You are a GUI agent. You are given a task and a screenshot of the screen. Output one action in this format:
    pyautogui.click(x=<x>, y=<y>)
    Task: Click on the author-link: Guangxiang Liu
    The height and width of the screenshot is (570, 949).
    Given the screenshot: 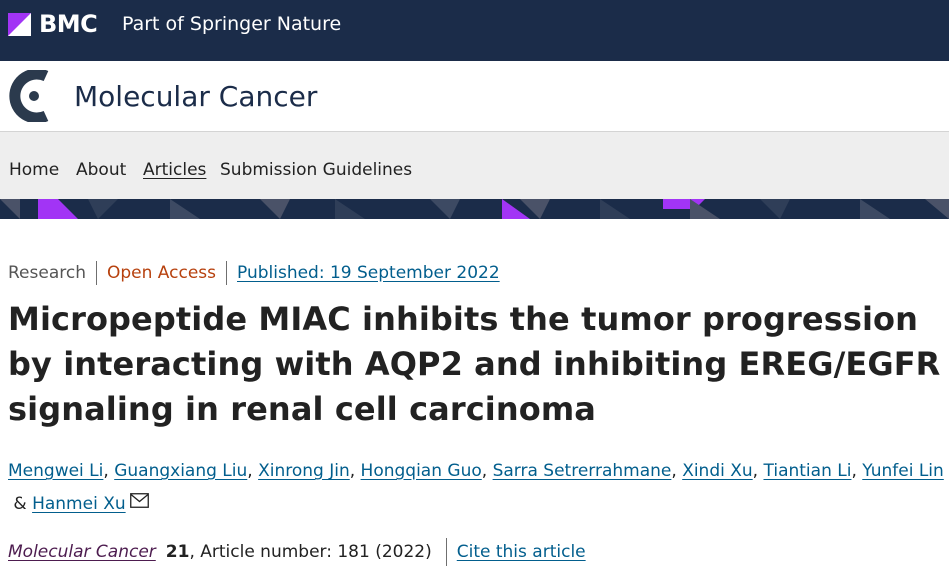 What is the action you would take?
    pyautogui.click(x=180, y=471)
    